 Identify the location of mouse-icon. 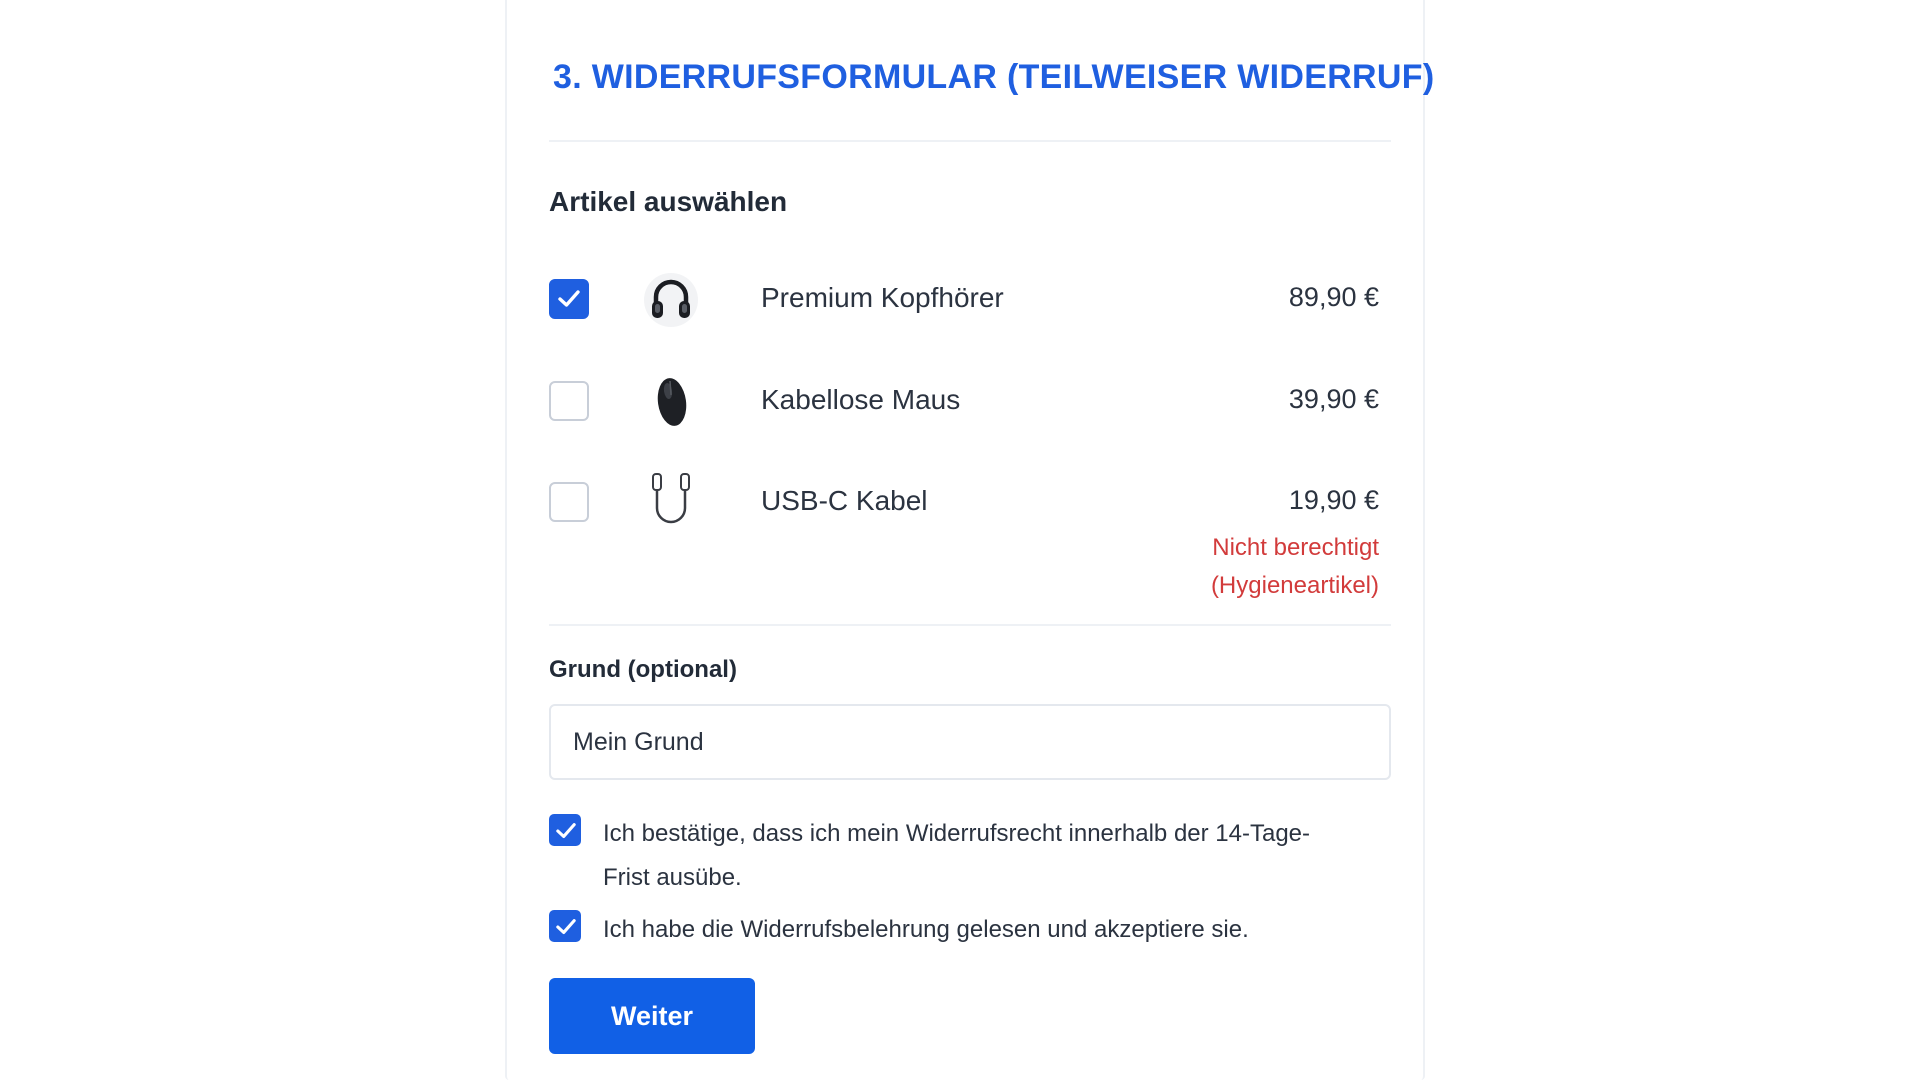
(672, 402).